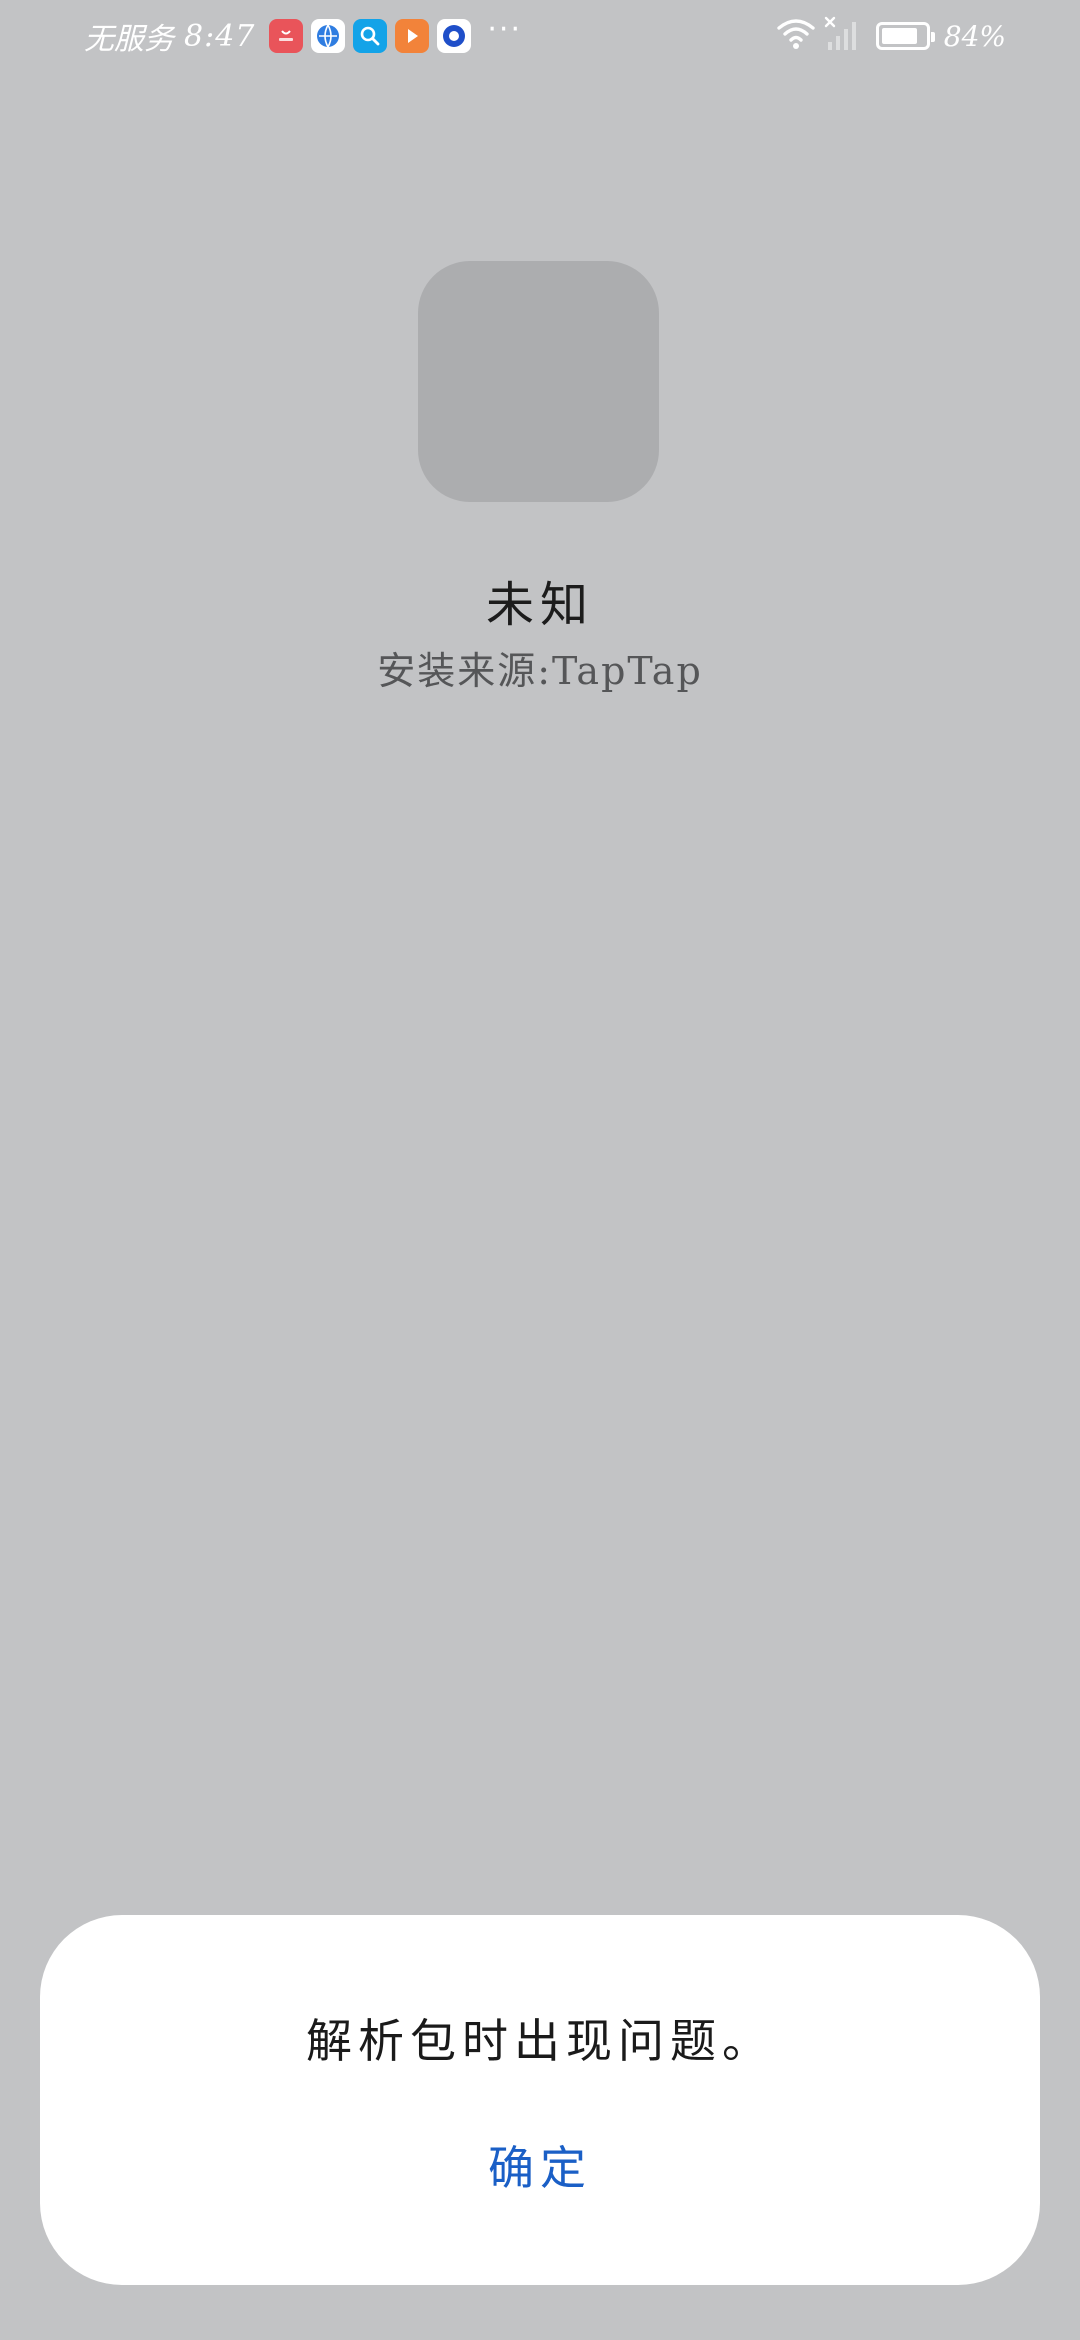 The width and height of the screenshot is (1080, 2340). I want to click on video-icon, so click(412, 36).